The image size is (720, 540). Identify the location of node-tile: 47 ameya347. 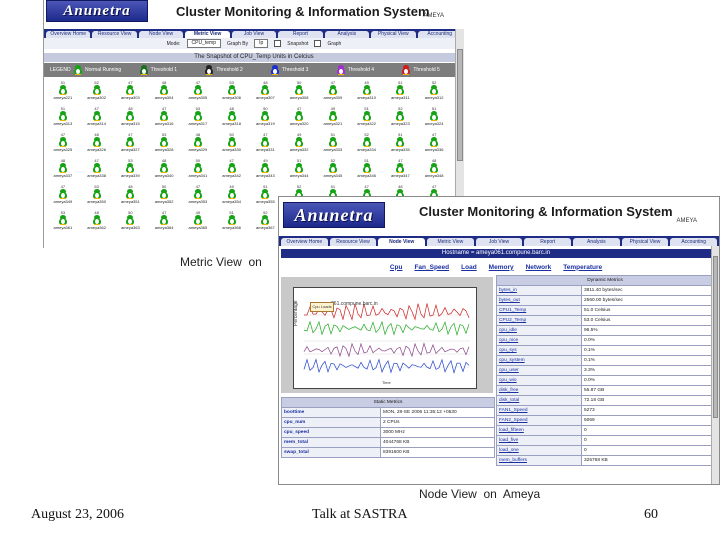
(401, 169).